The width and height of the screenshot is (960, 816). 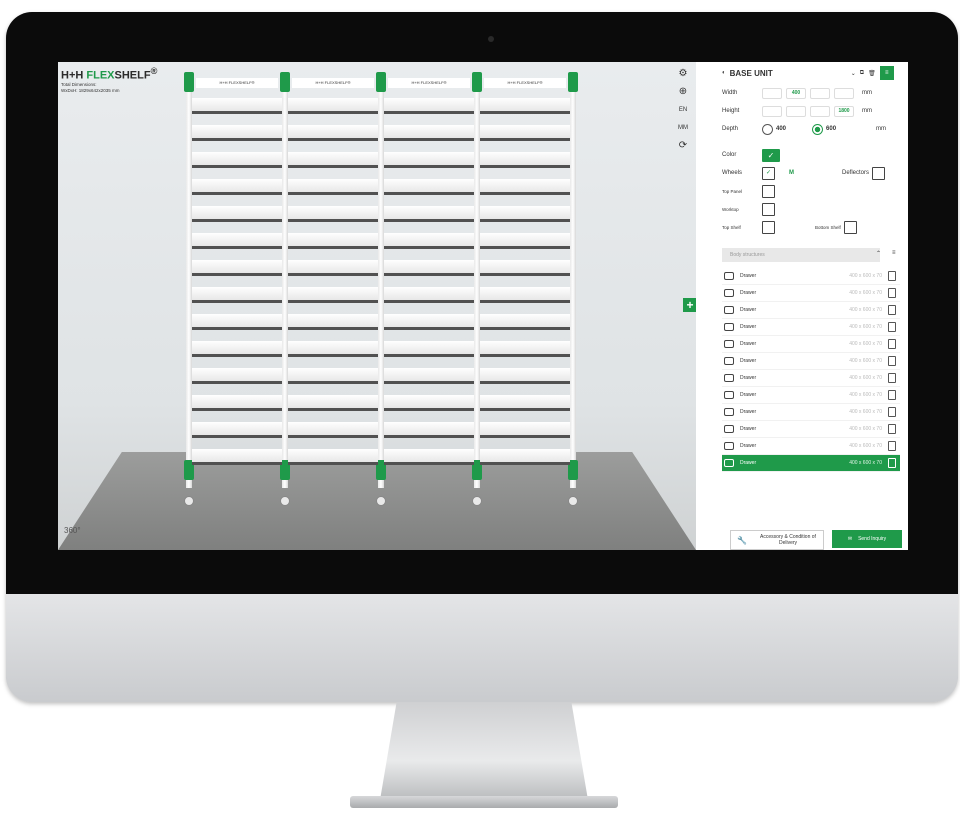 What do you see at coordinates (862, 73) in the screenshot?
I see `copy-icon: ⧉` at bounding box center [862, 73].